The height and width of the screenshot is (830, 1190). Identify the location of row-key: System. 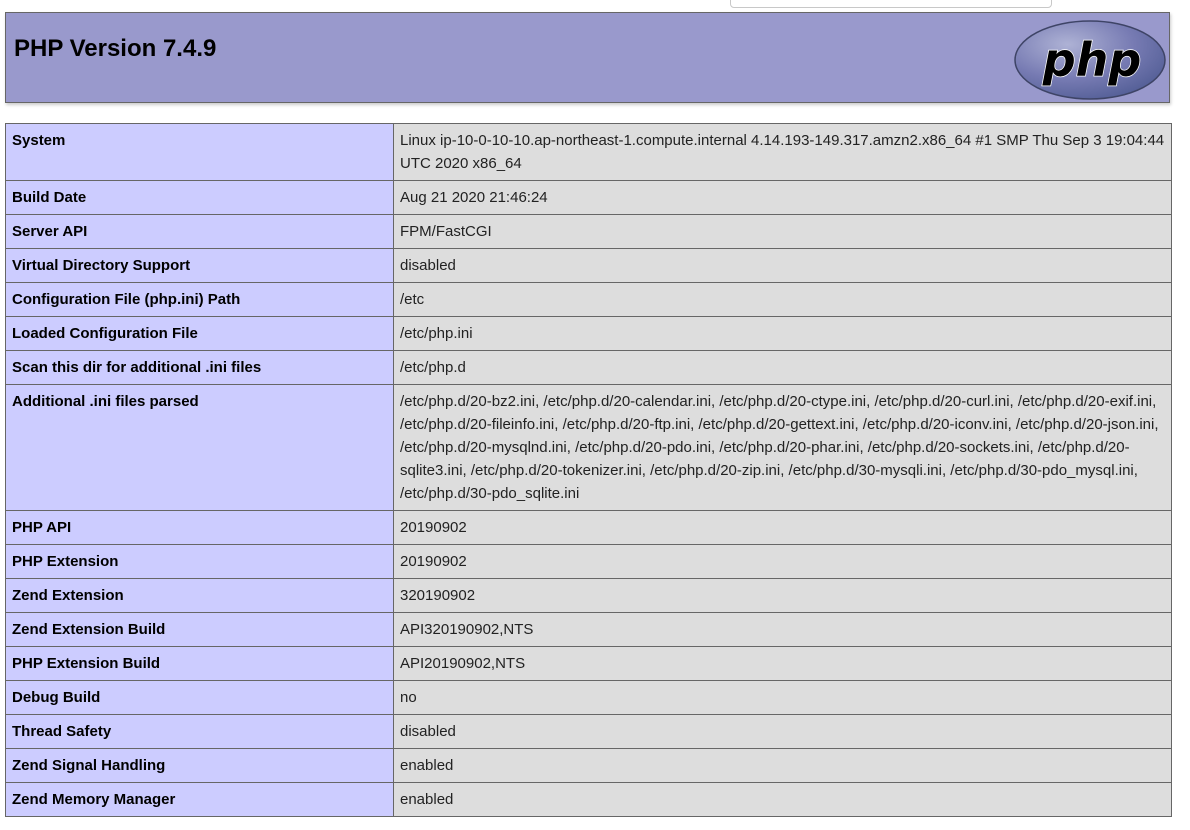
(199, 152).